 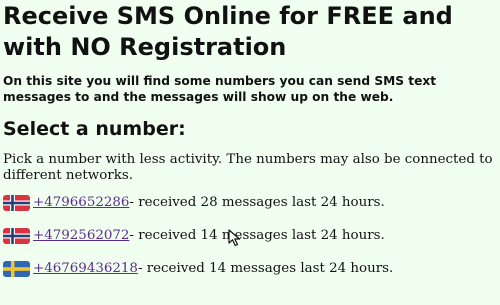 I want to click on mouse-pointer-icon, so click(x=234, y=238).